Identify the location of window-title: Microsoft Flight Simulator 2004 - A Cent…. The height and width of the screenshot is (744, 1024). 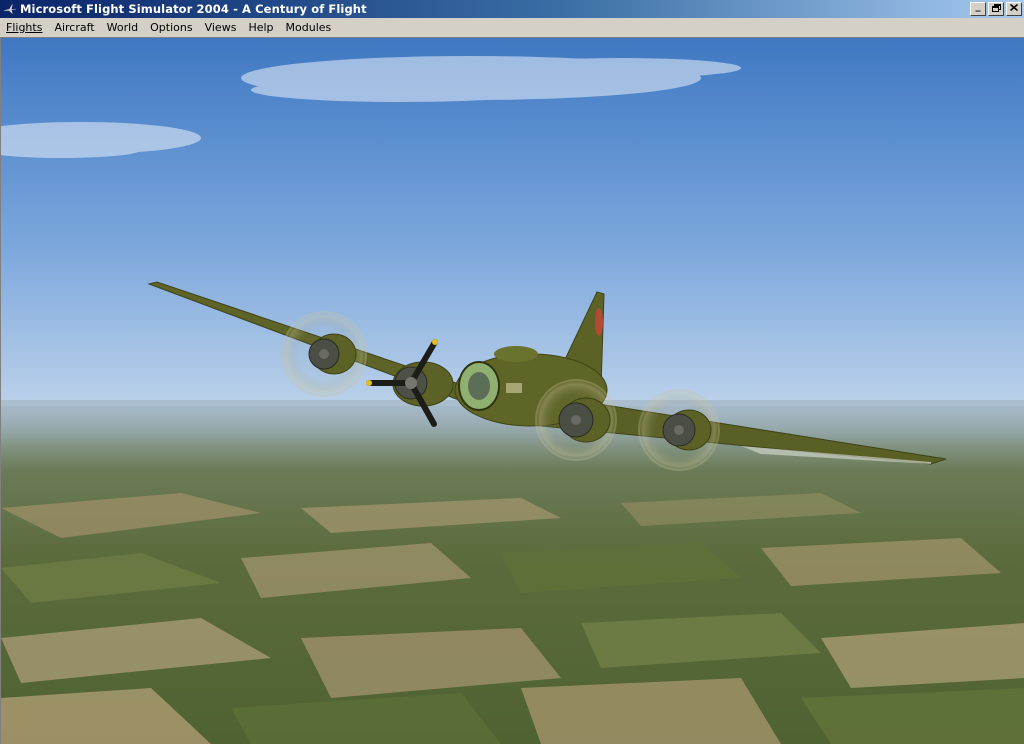
(193, 9).